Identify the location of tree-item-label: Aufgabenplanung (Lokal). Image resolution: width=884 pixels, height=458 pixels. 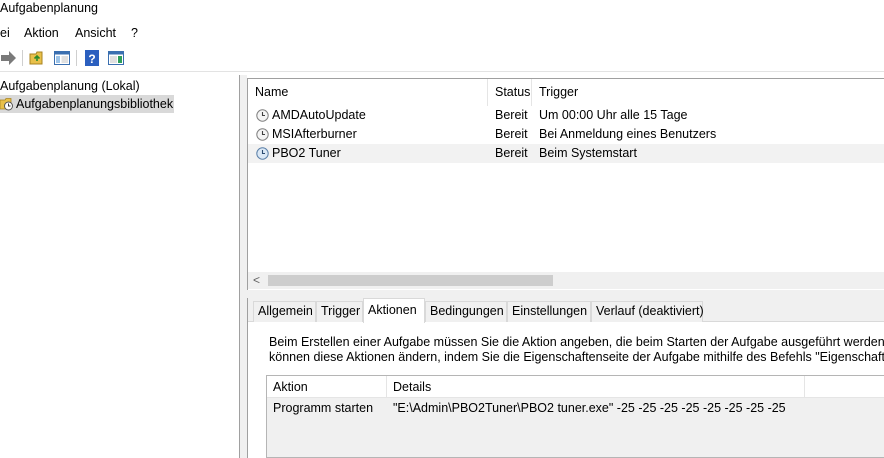
(70, 86).